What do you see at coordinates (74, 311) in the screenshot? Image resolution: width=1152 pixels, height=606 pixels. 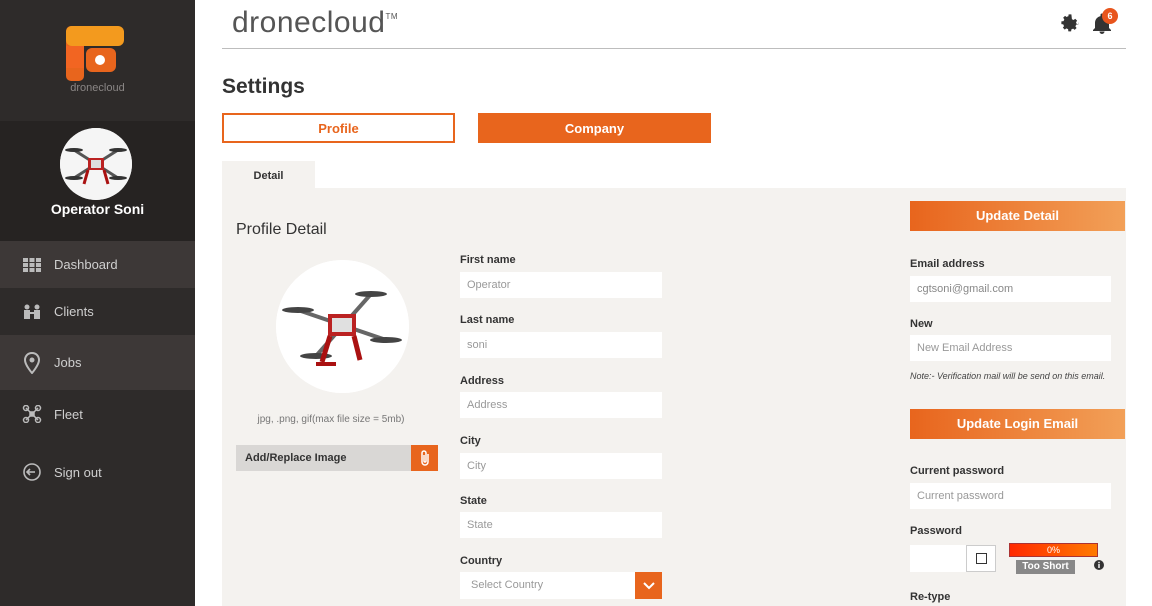 I see `sidebar-item-label: Clients` at bounding box center [74, 311].